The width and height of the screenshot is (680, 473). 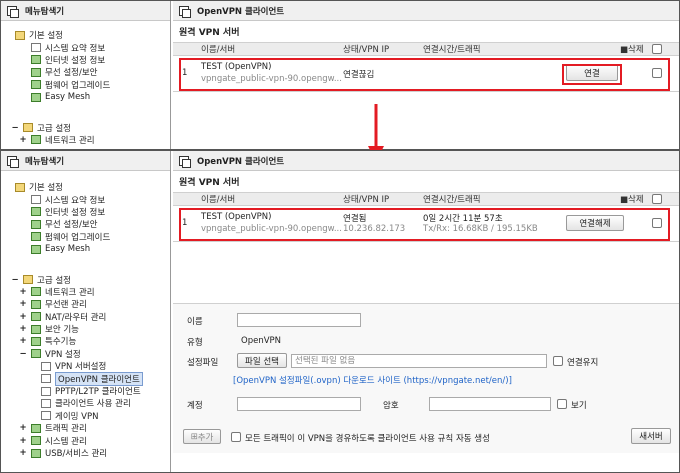 I want to click on special-icon, so click(x=36, y=341).